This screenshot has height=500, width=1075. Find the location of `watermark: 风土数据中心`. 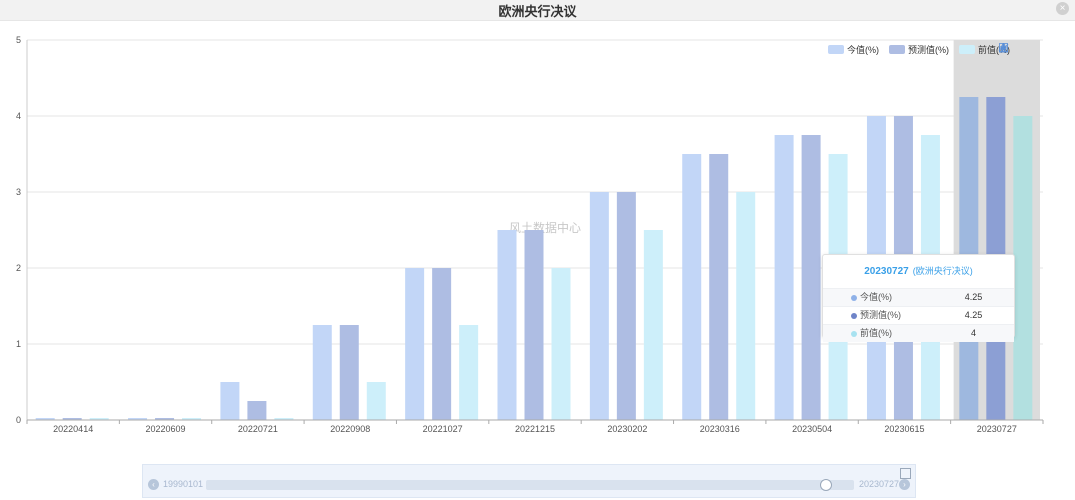

watermark: 风土数据中心 is located at coordinates (545, 227).